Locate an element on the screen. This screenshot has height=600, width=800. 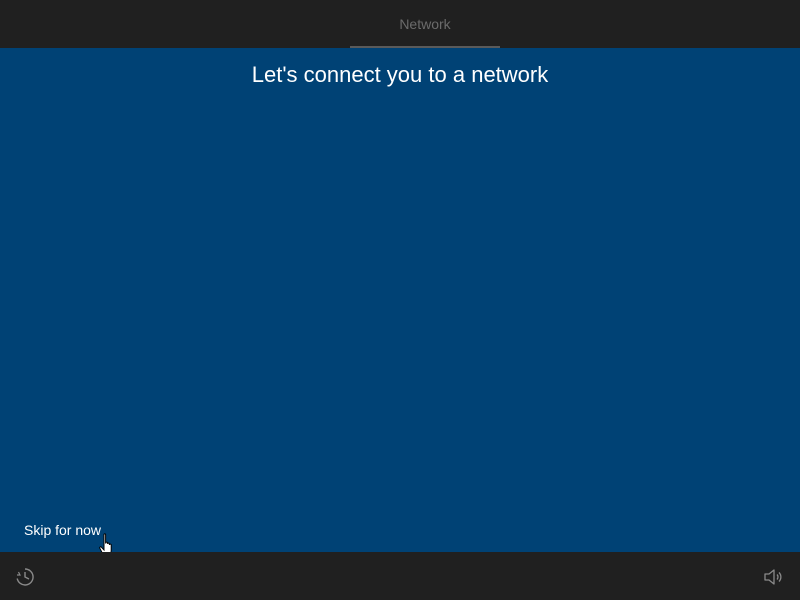
bottom-bar is located at coordinates (400, 576).